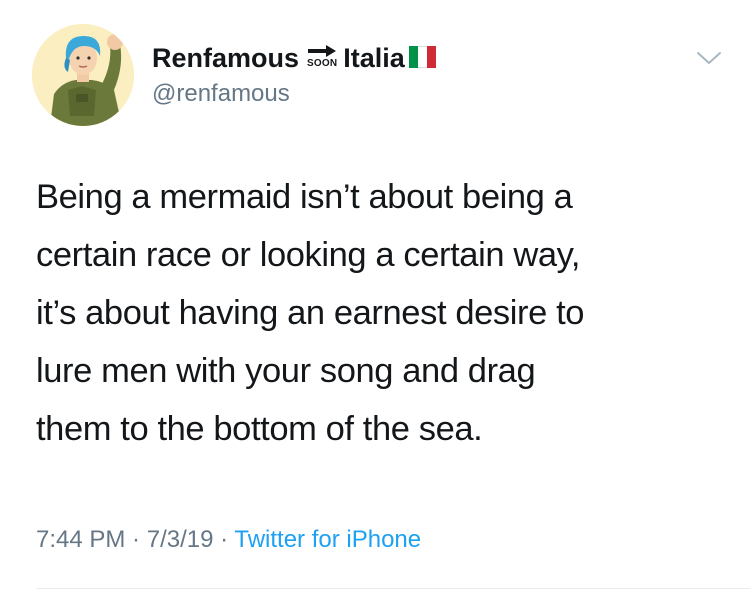 This screenshot has width=750, height=601. I want to click on display-name: Renfamous, so click(225, 58).